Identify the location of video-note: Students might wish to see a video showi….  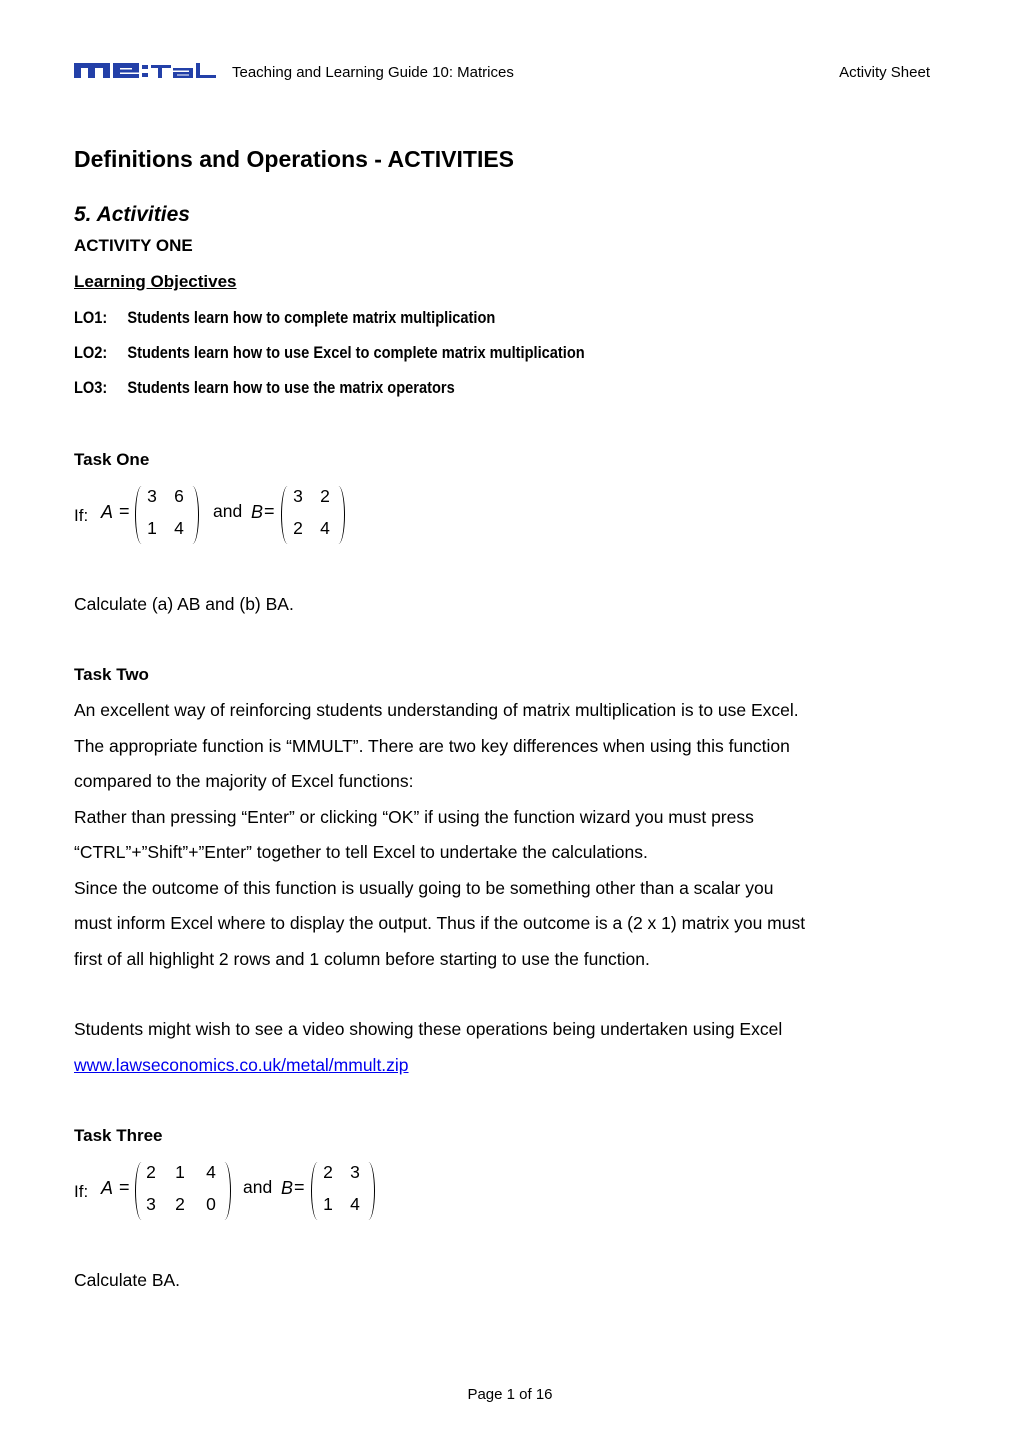
(514, 1030).